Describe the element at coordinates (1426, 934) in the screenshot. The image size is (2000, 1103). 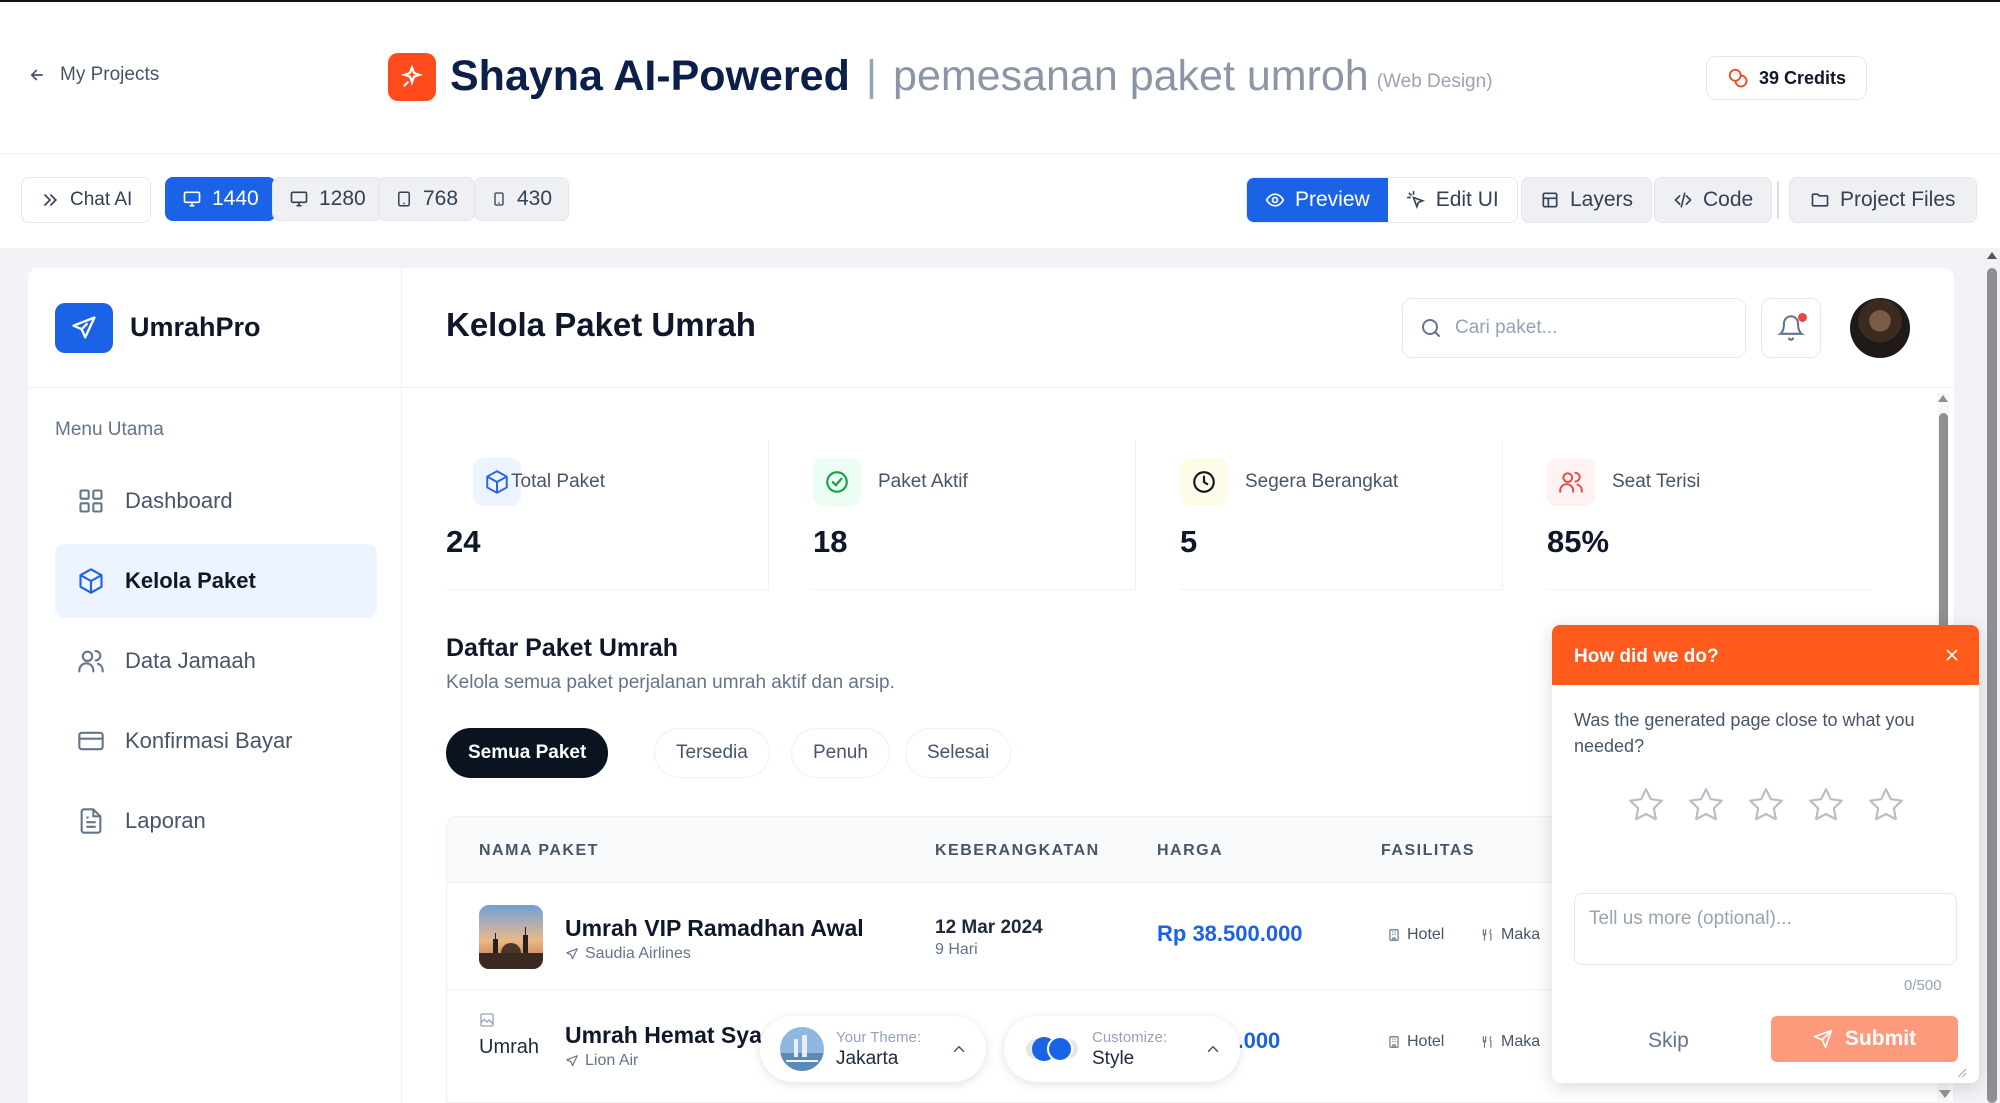
I see `facility-label: Hotel` at that location.